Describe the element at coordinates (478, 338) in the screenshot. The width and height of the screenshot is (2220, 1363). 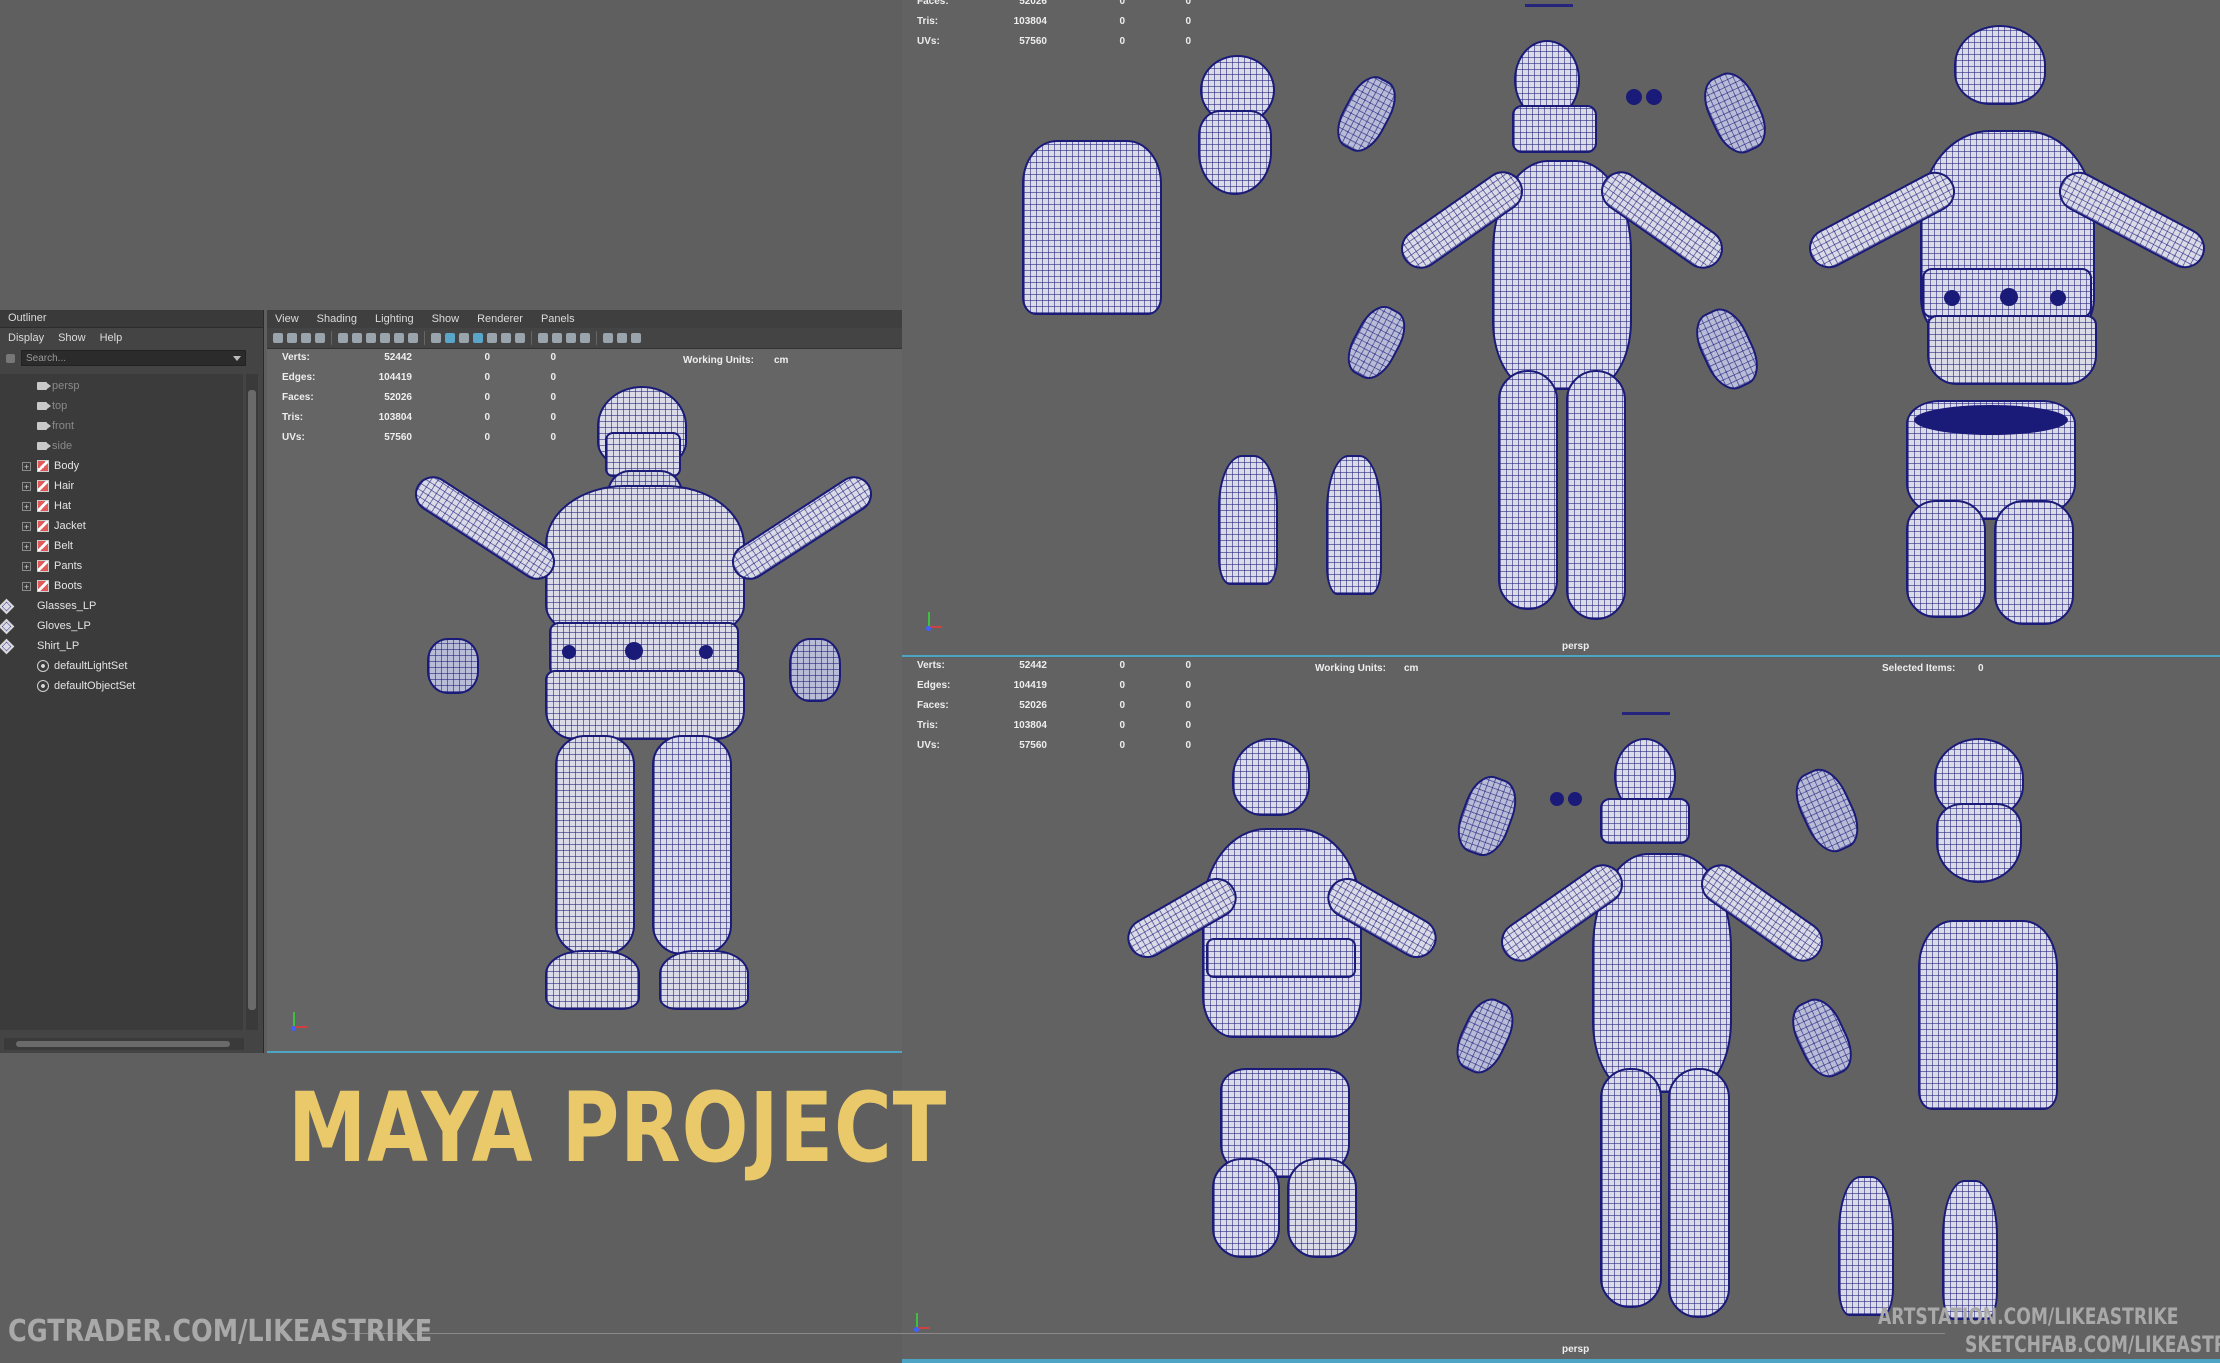
I see `textured-icon` at that location.